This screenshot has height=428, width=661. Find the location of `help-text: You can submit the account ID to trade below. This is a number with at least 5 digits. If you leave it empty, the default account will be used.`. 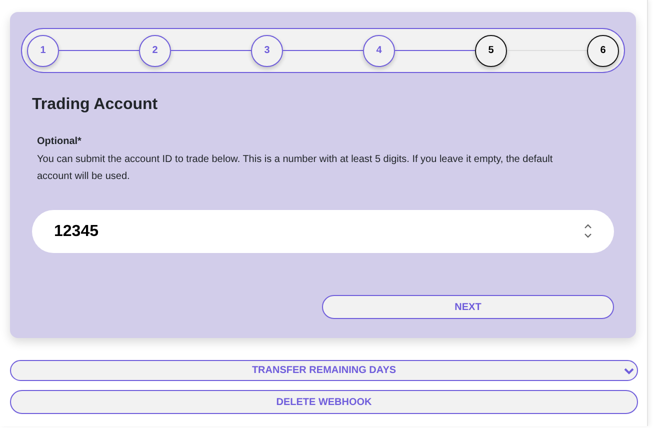

help-text: You can submit the account ID to trade below. This is a number with at least 5 digits. If you leave it empty, the default account will be used. is located at coordinates (295, 168).